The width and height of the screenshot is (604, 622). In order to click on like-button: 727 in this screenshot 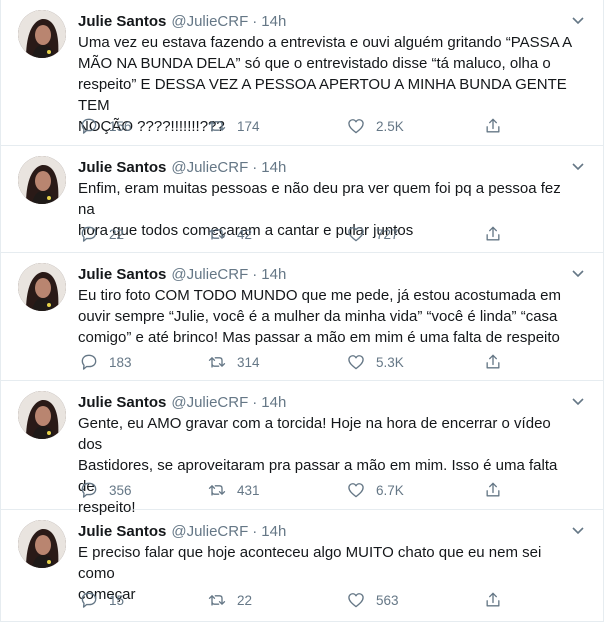, I will do `click(372, 234)`.